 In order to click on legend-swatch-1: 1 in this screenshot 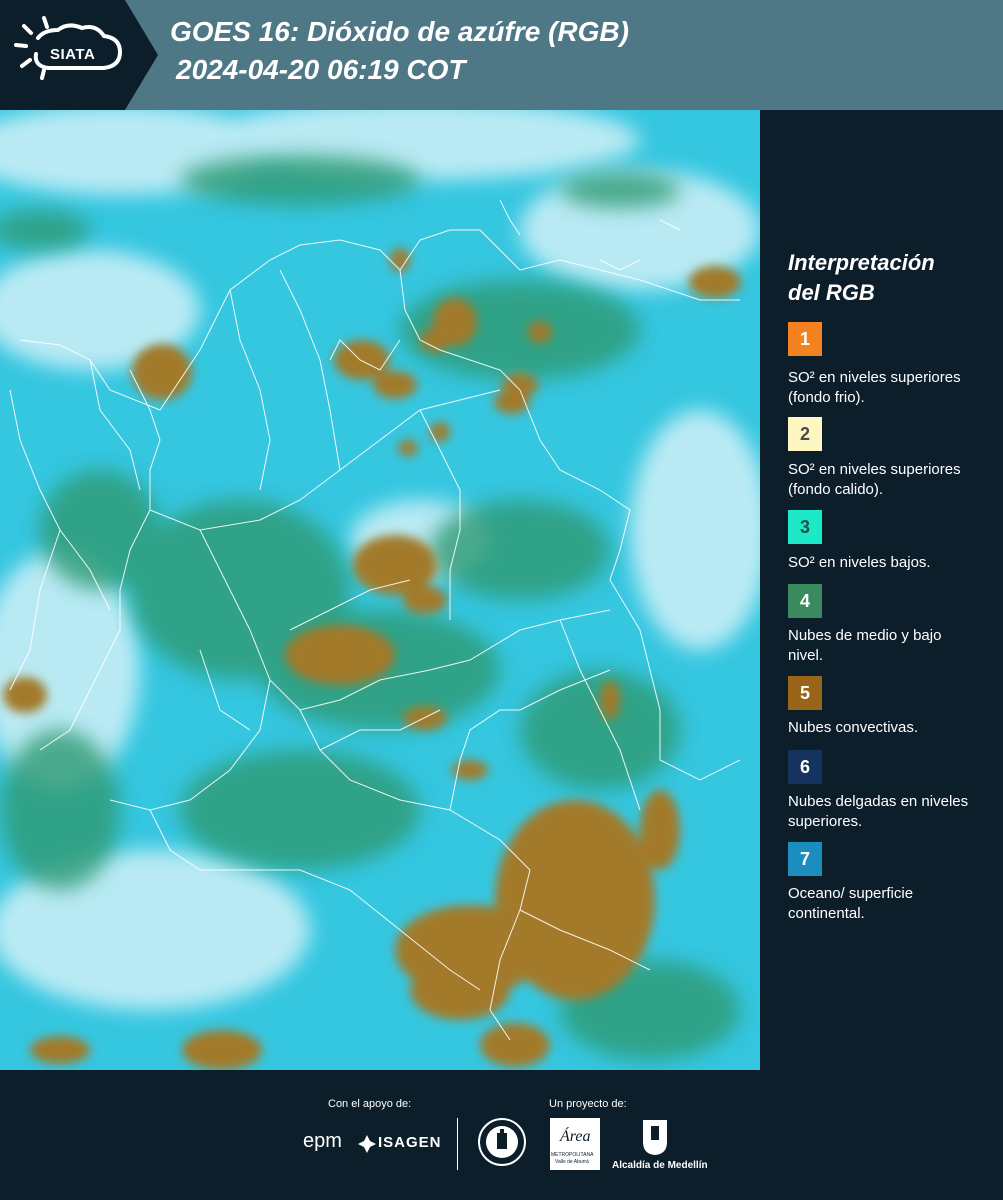, I will do `click(805, 339)`.